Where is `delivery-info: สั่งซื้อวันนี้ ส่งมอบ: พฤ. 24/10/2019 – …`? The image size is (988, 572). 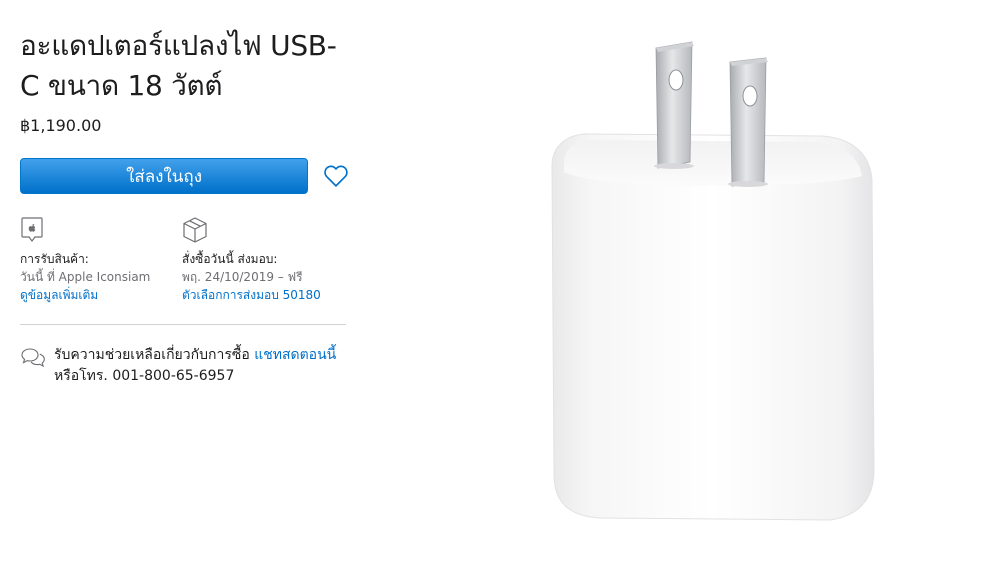 delivery-info: สั่งซื้อวันนี้ ส่งมอบ: พฤ. 24/10/2019 – … is located at coordinates (263, 260).